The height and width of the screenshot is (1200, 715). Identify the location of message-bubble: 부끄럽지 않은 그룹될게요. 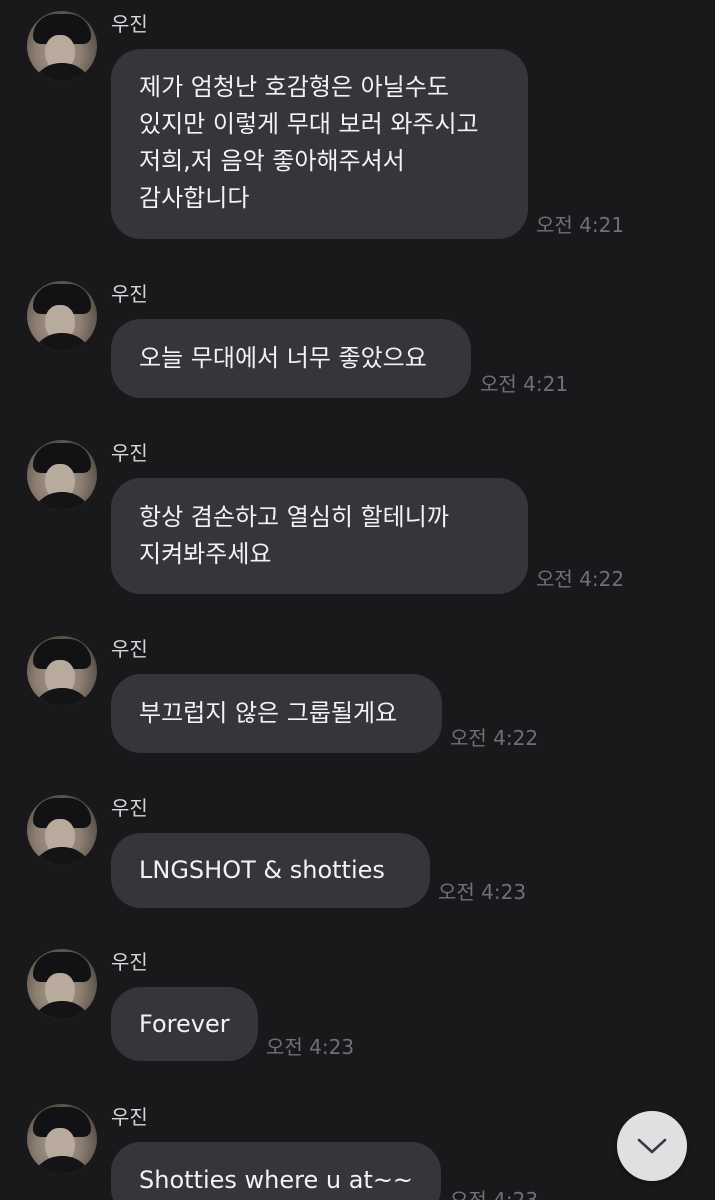
(276, 713).